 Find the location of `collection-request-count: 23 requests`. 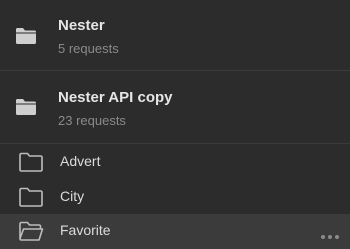

collection-request-count: 23 requests is located at coordinates (92, 120).